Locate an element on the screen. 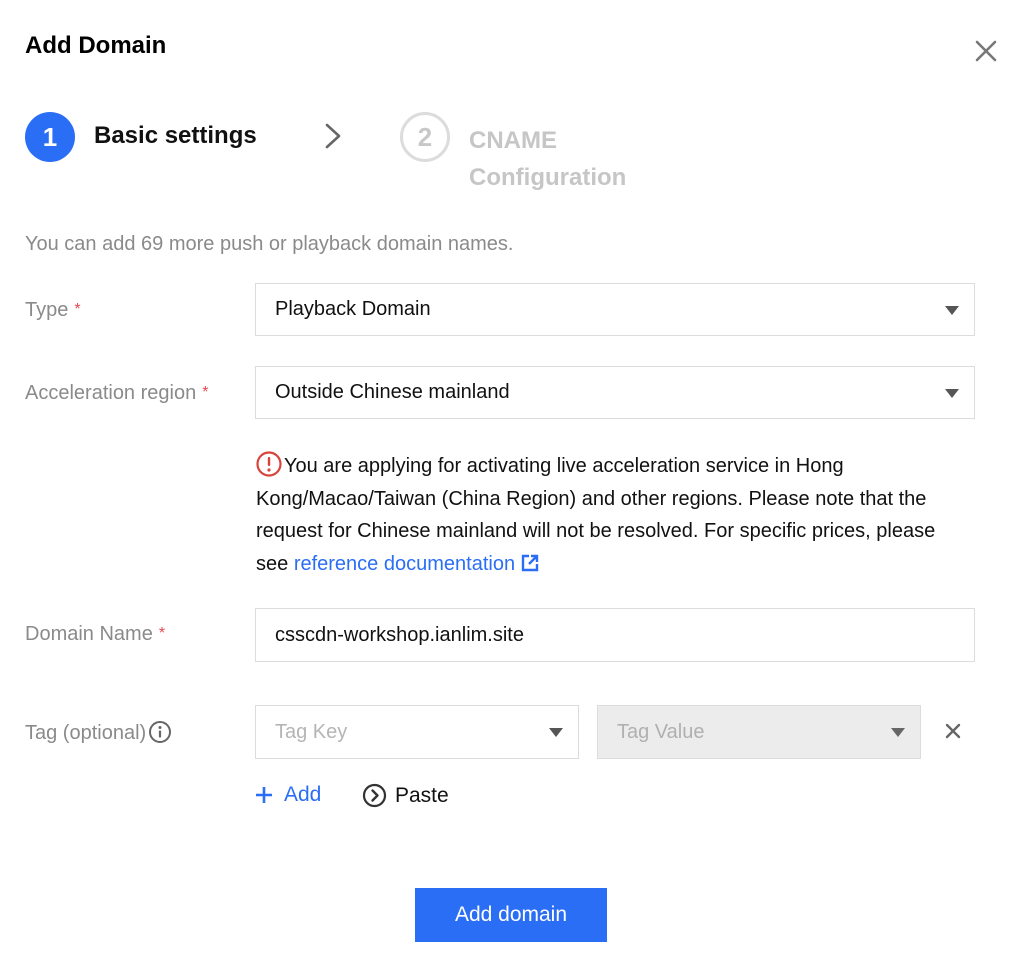 This screenshot has height=980, width=1034. domain-name-input: csscdn-workshop.ianlim.site is located at coordinates (615, 635).